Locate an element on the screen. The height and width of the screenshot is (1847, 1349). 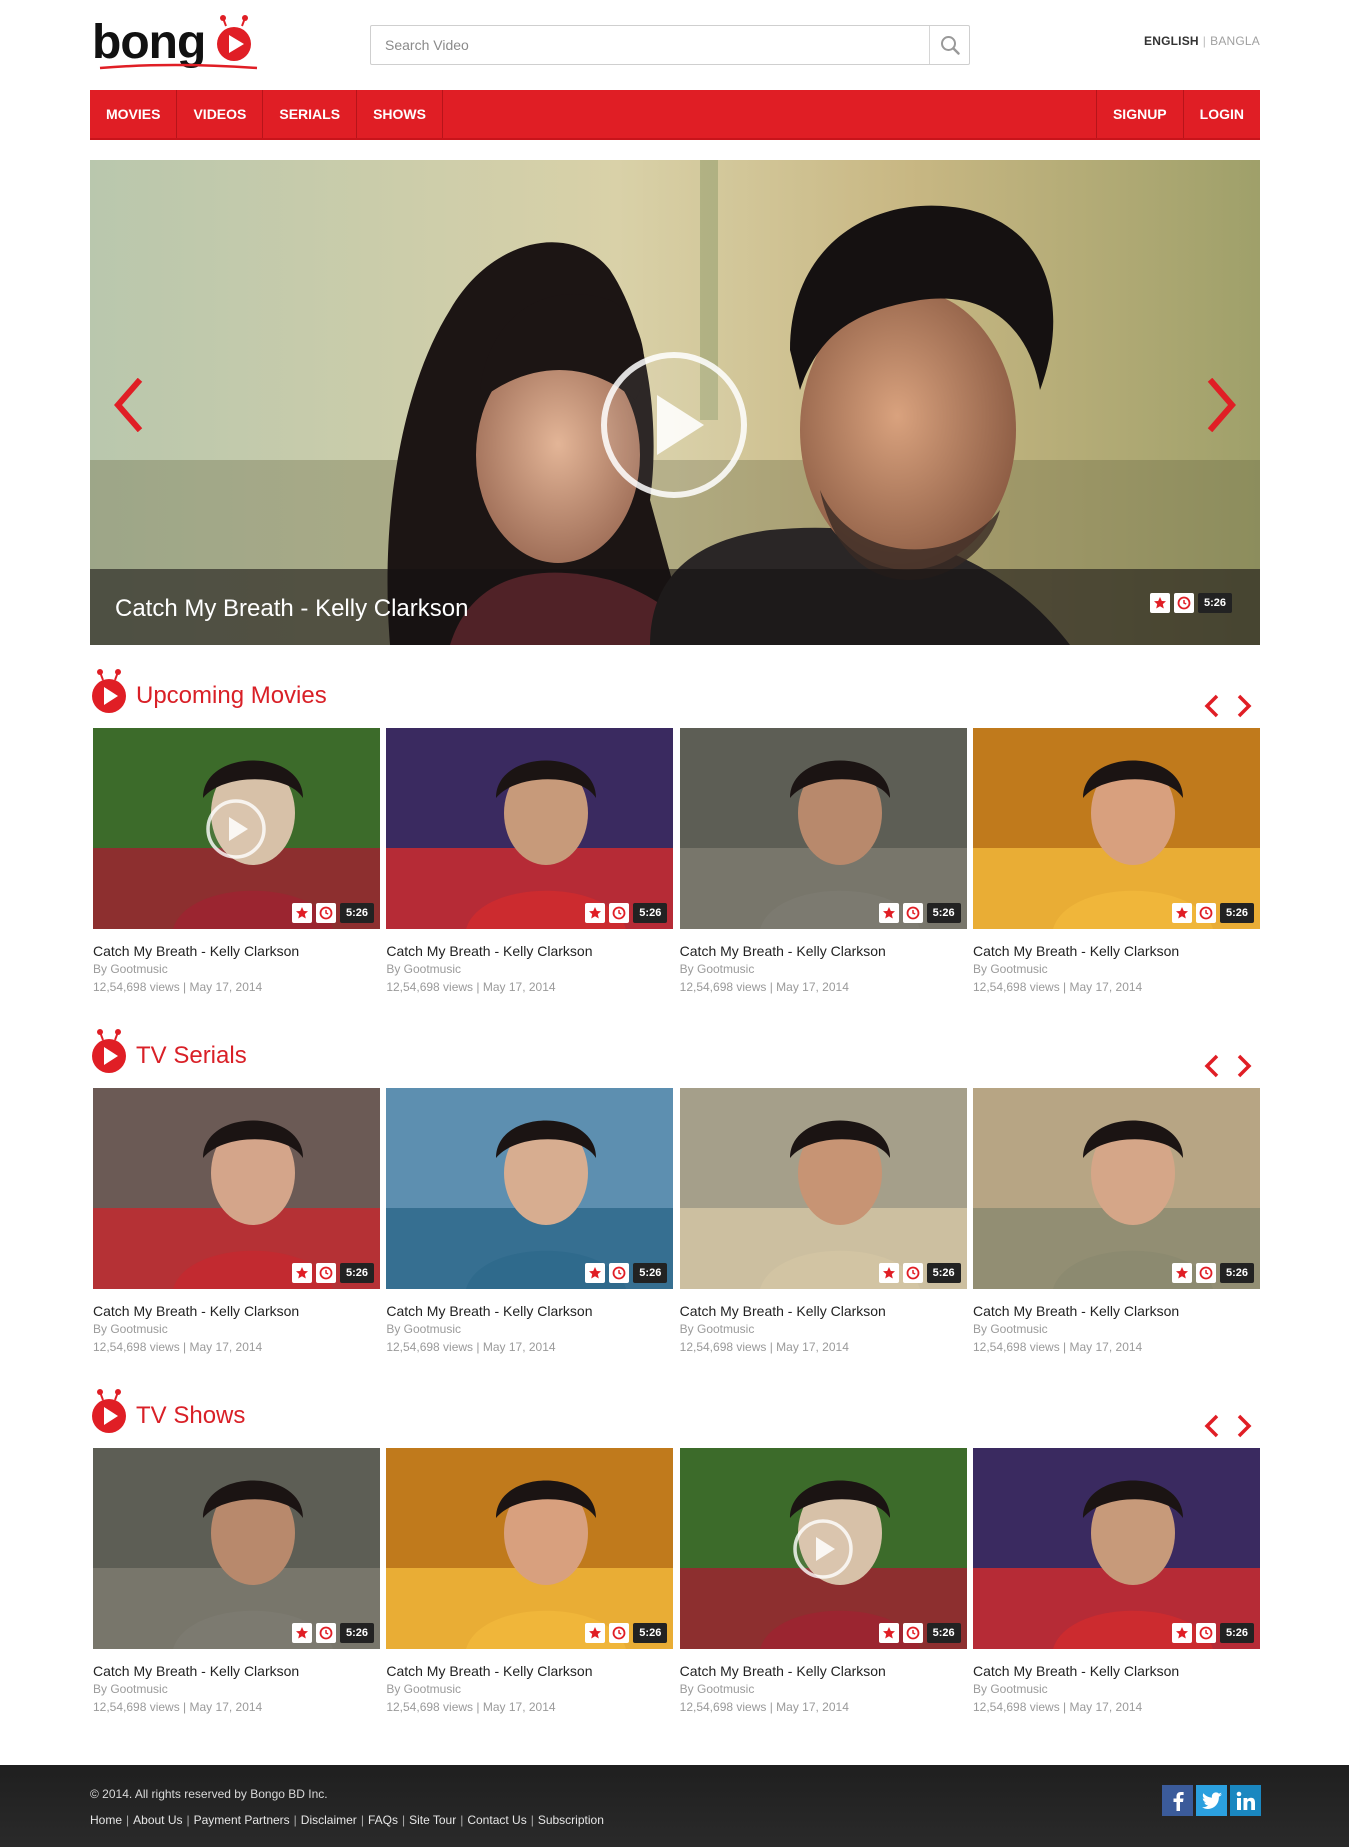
search-input is located at coordinates (650, 45).